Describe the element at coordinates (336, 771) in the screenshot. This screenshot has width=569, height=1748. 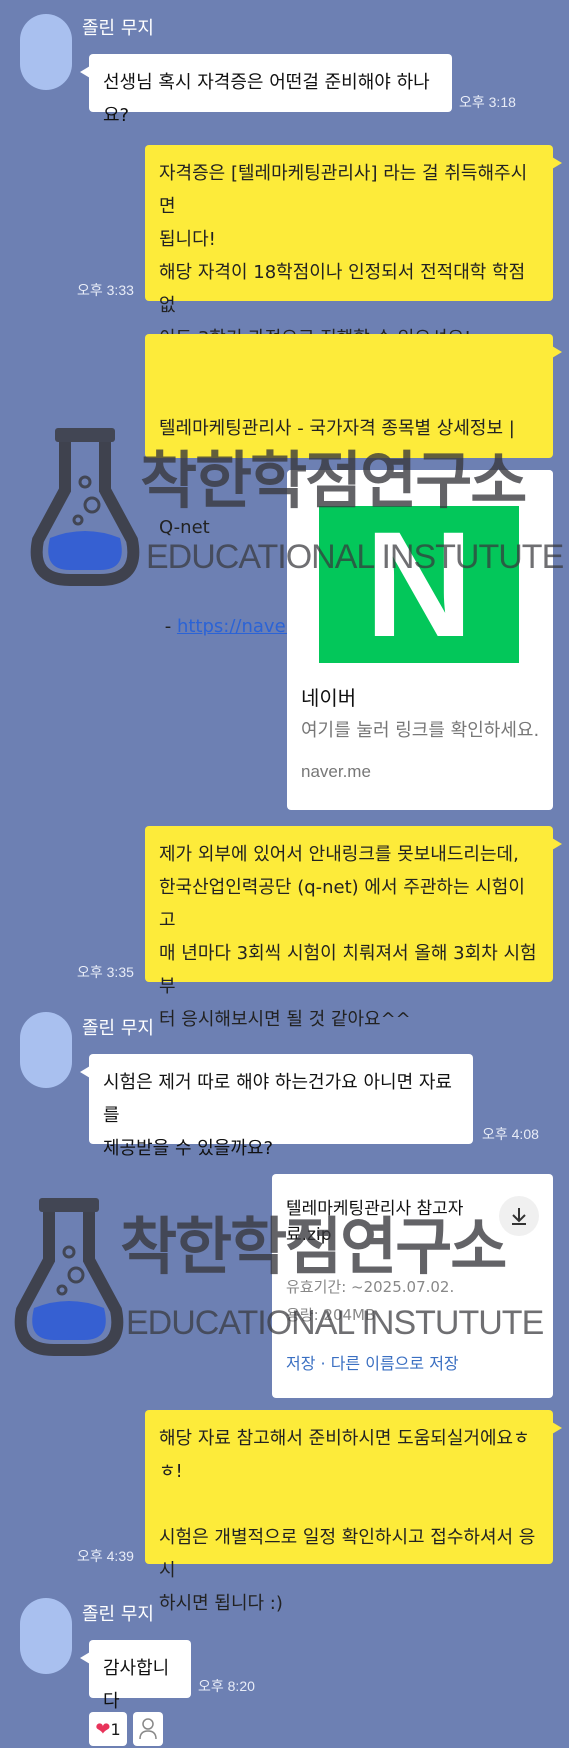
I see `link-card-domain: naver.me` at that location.